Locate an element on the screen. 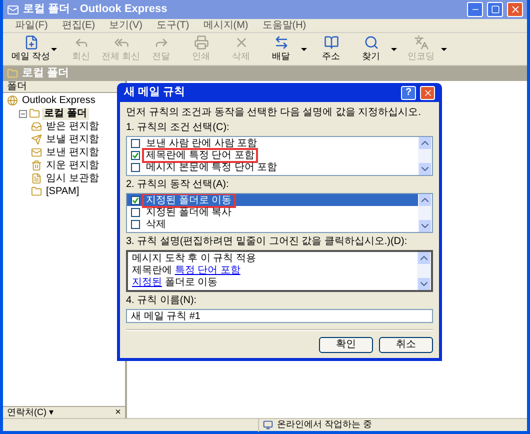 The width and height of the screenshot is (530, 434). option-label: 지정된 폴더로 이동 is located at coordinates (189, 200).